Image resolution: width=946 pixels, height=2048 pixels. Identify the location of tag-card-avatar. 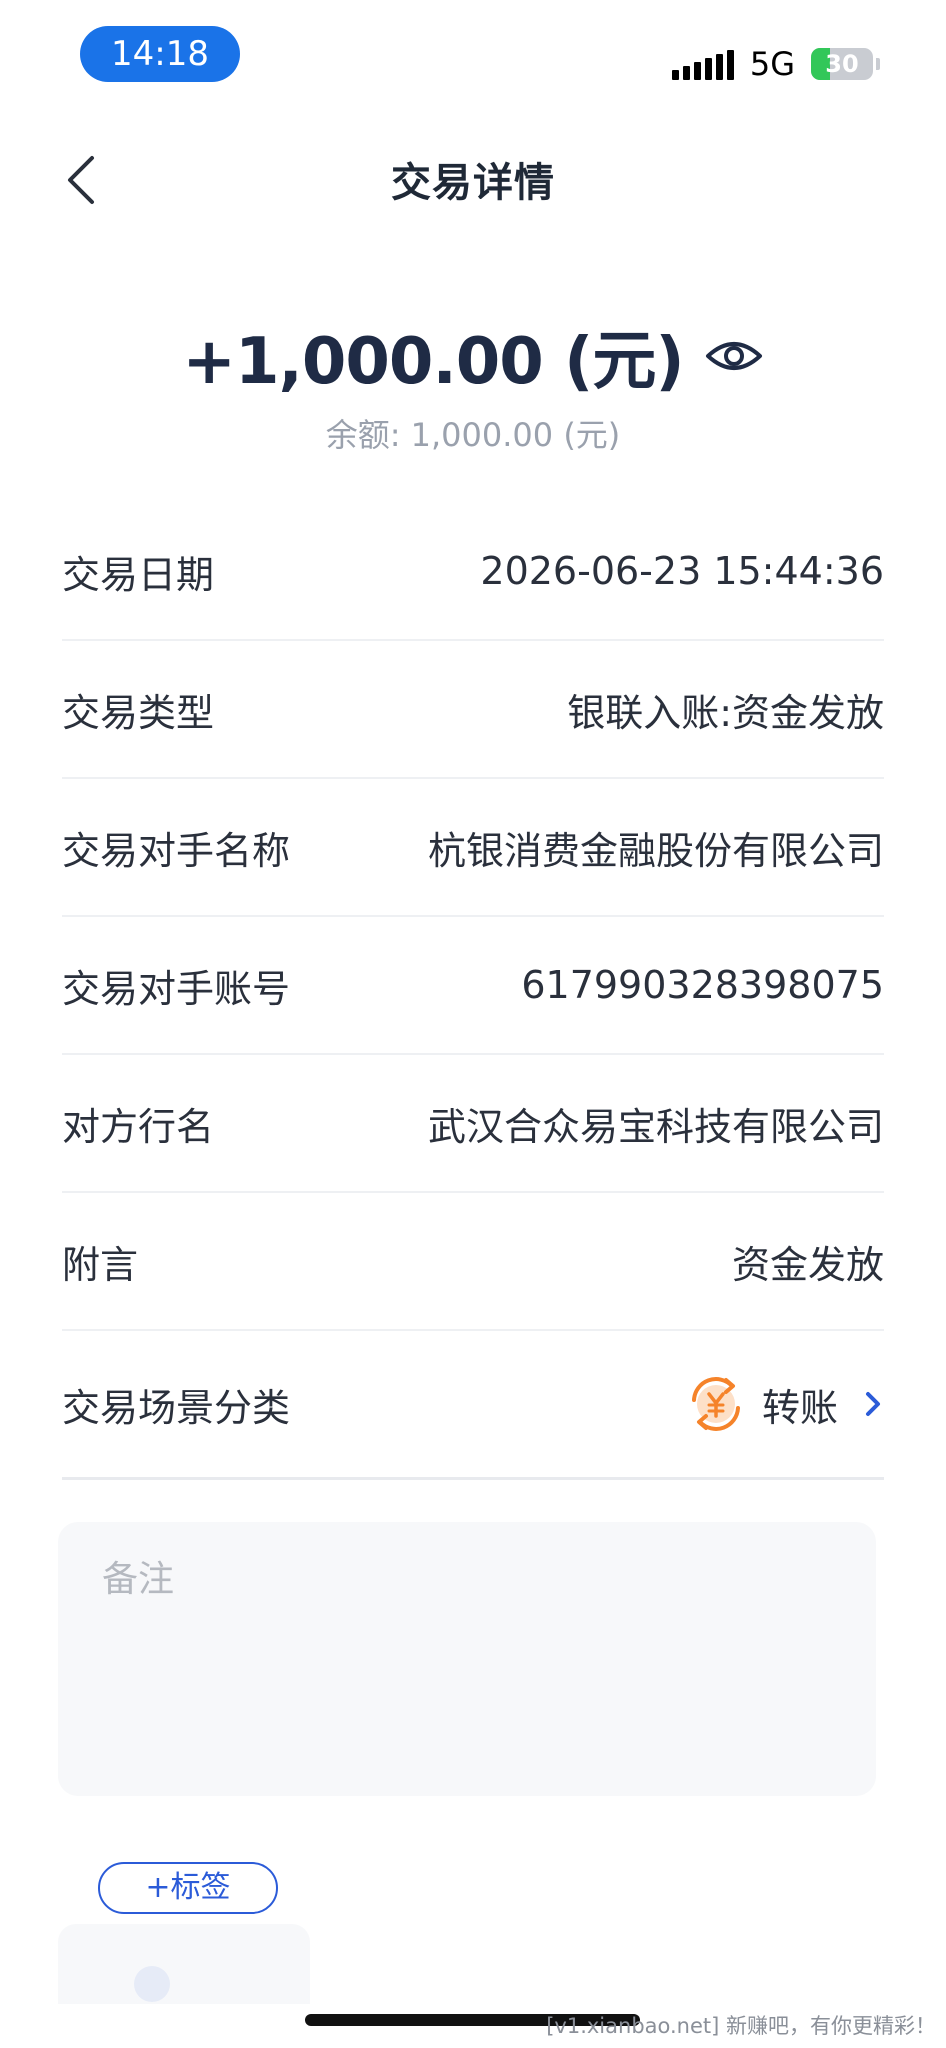
(152, 1984).